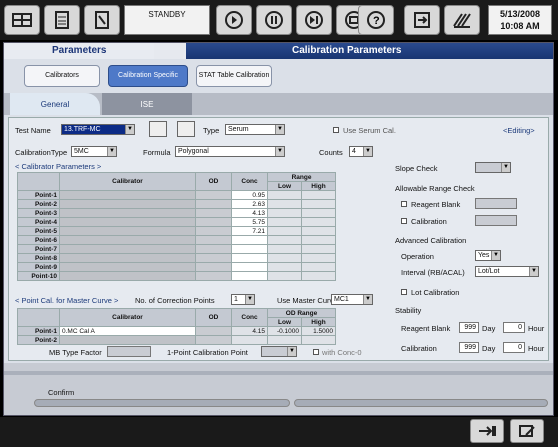  What do you see at coordinates (404, 292) in the screenshot?
I see `lot-calibration-checkbox` at bounding box center [404, 292].